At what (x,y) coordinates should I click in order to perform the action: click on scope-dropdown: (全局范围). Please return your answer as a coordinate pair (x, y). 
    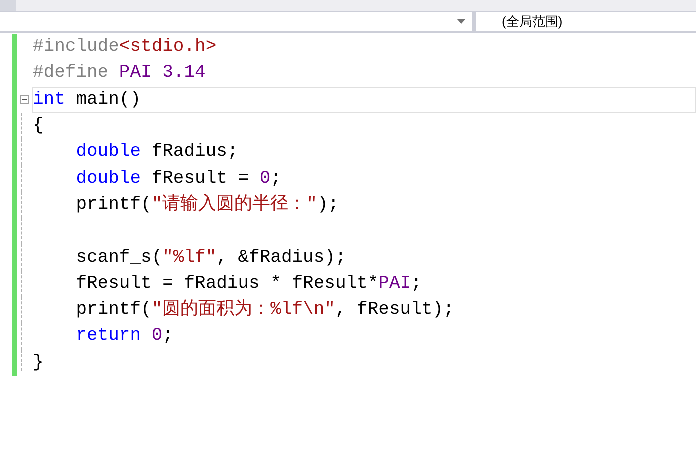
    Looking at the image, I should click on (586, 21).